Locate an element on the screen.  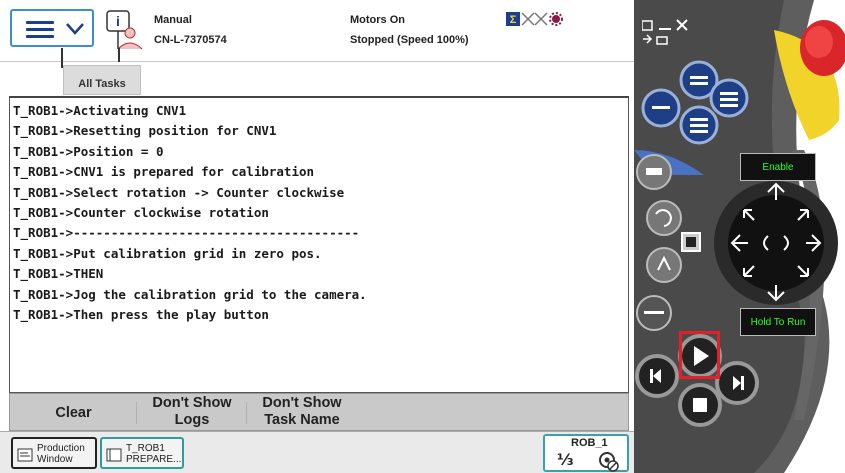
log-line: T_ROB1->Position = 0 is located at coordinates (88, 151).